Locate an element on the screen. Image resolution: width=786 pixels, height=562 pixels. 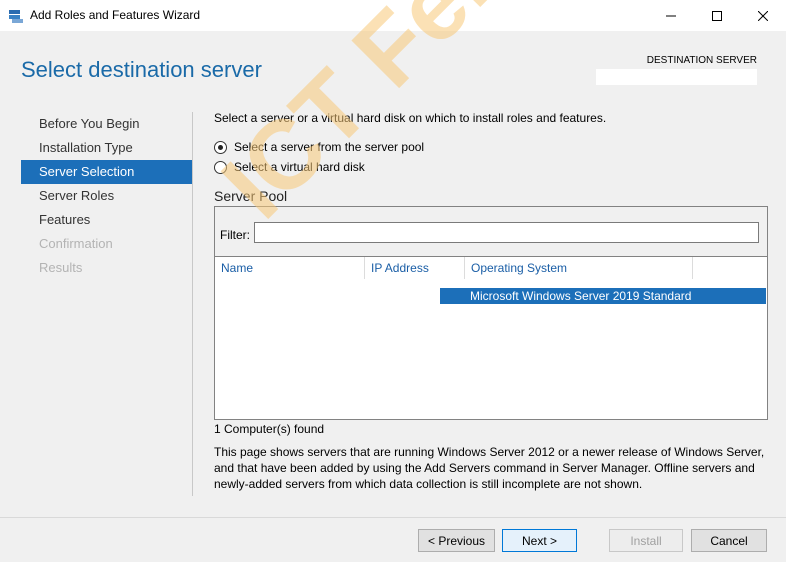
page-title: Select destination server is located at coordinates (141, 69).